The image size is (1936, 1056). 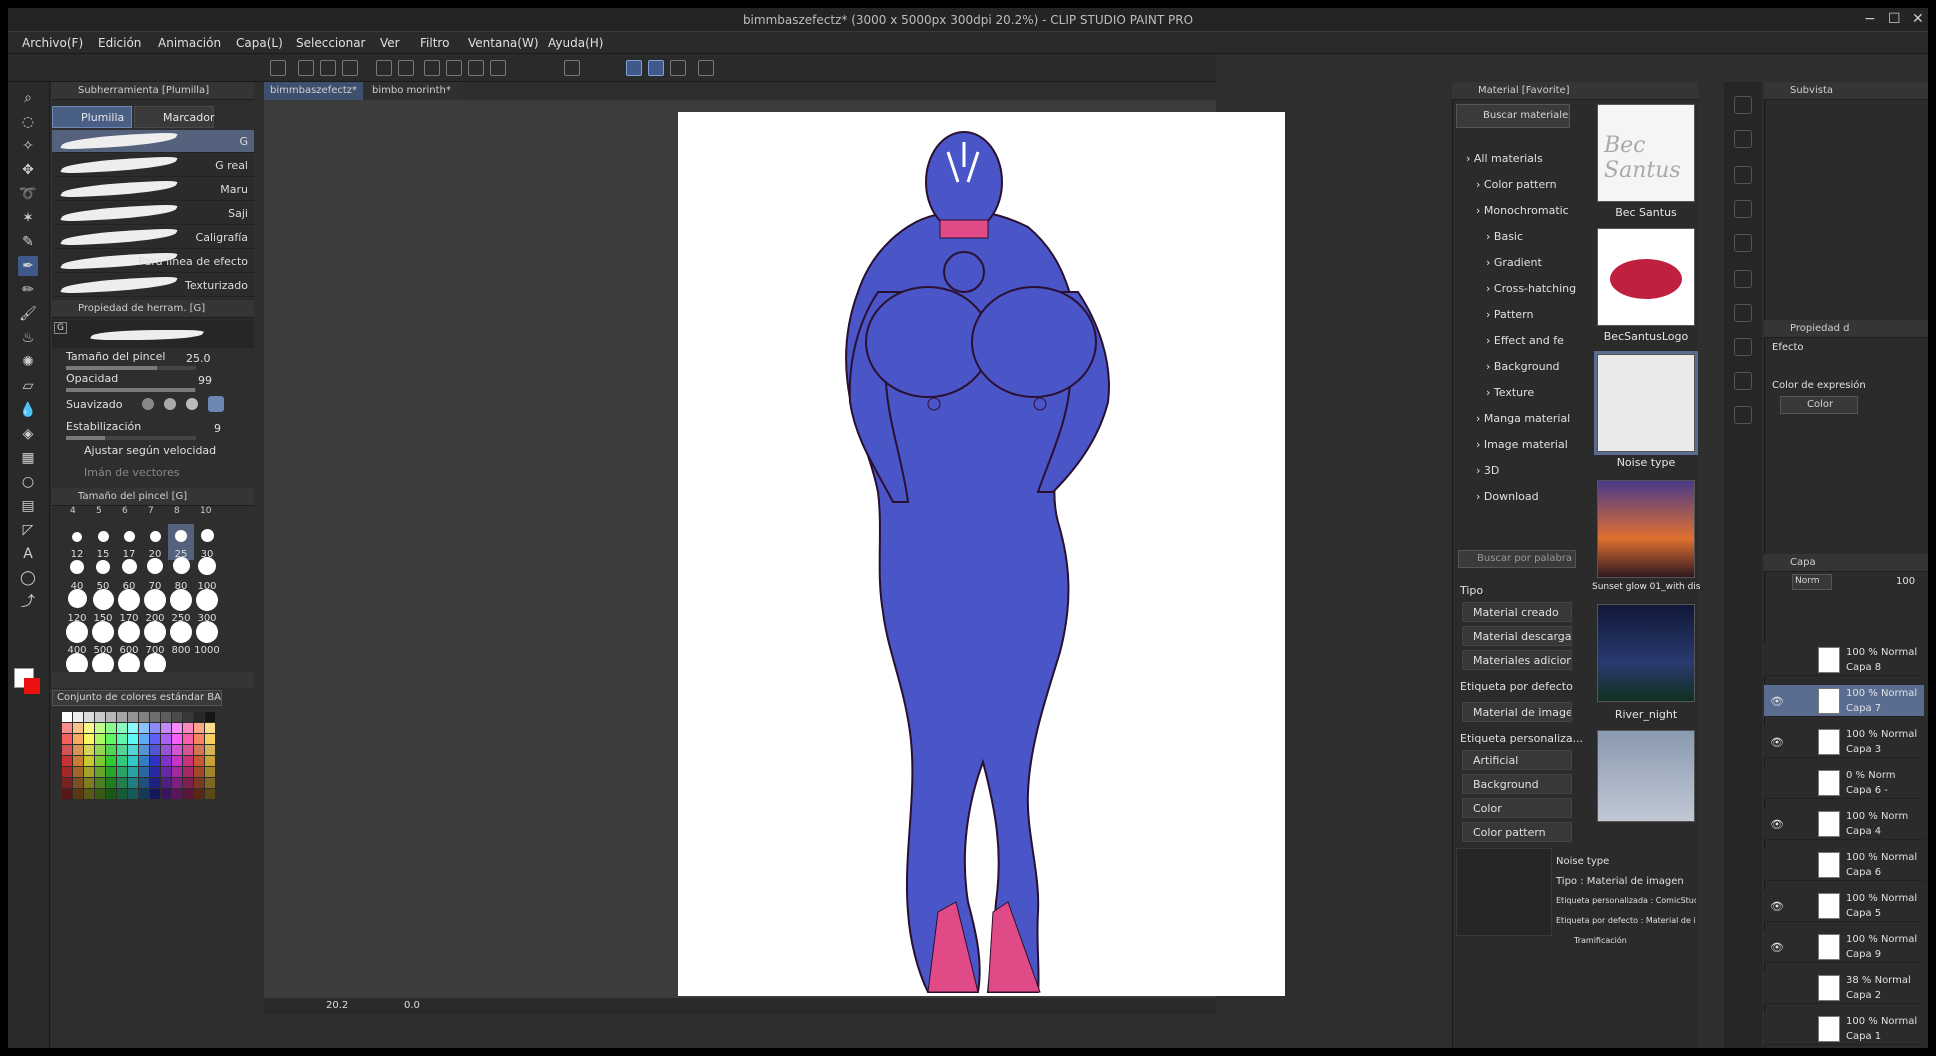 What do you see at coordinates (77, 606) in the screenshot?
I see `brush-size-option: 120` at bounding box center [77, 606].